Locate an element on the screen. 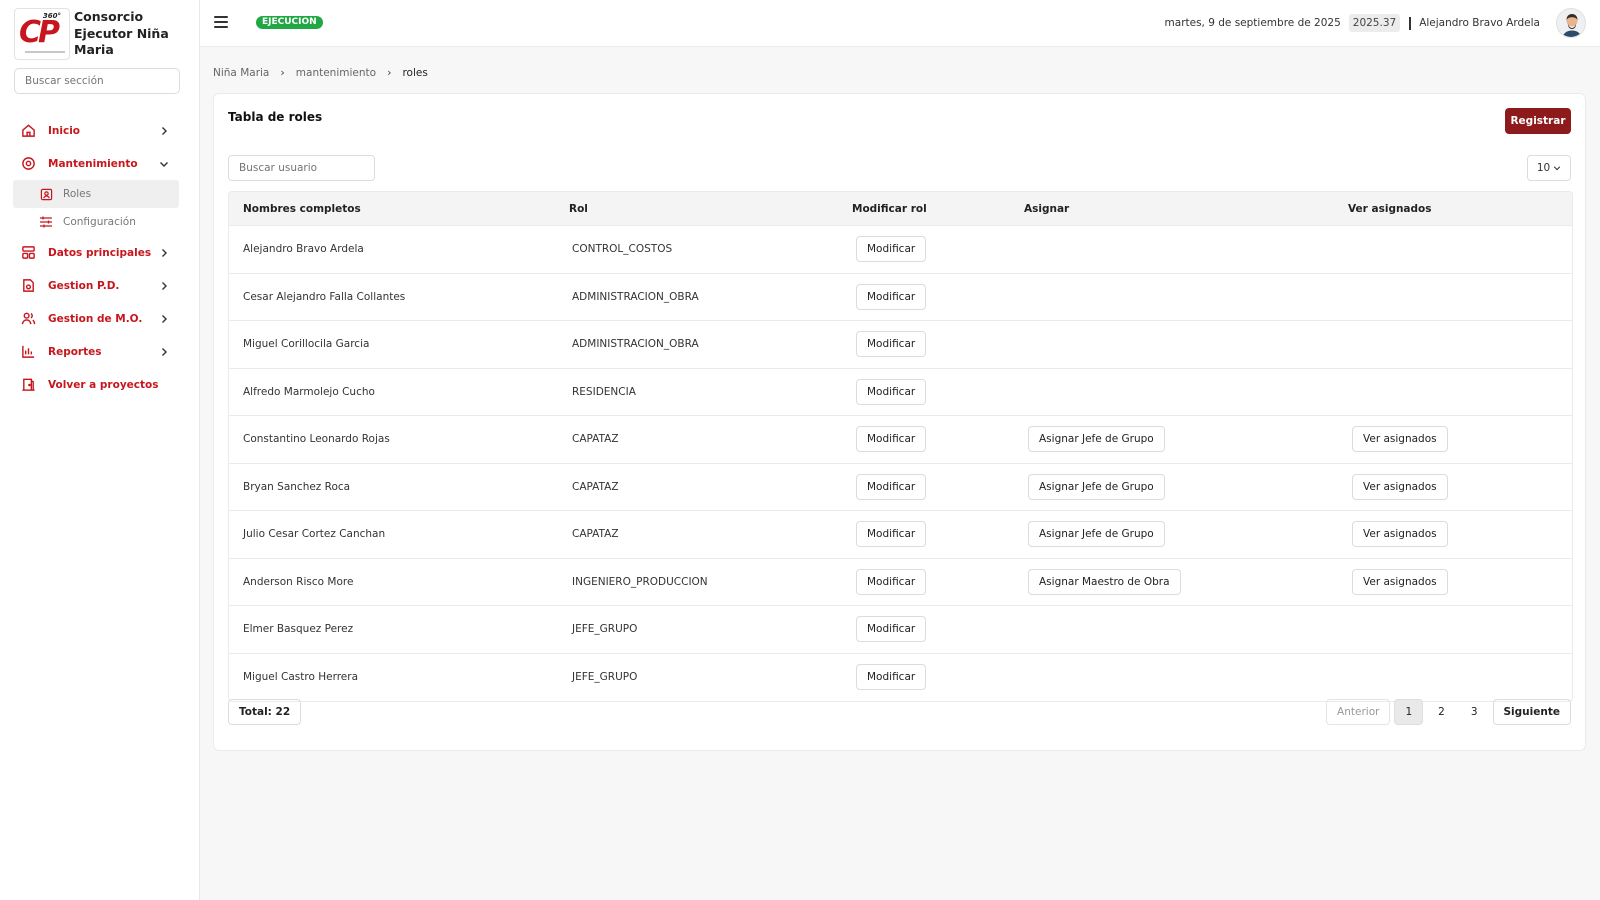 This screenshot has height=900, width=1600. logo-text: CP is located at coordinates (39, 32).